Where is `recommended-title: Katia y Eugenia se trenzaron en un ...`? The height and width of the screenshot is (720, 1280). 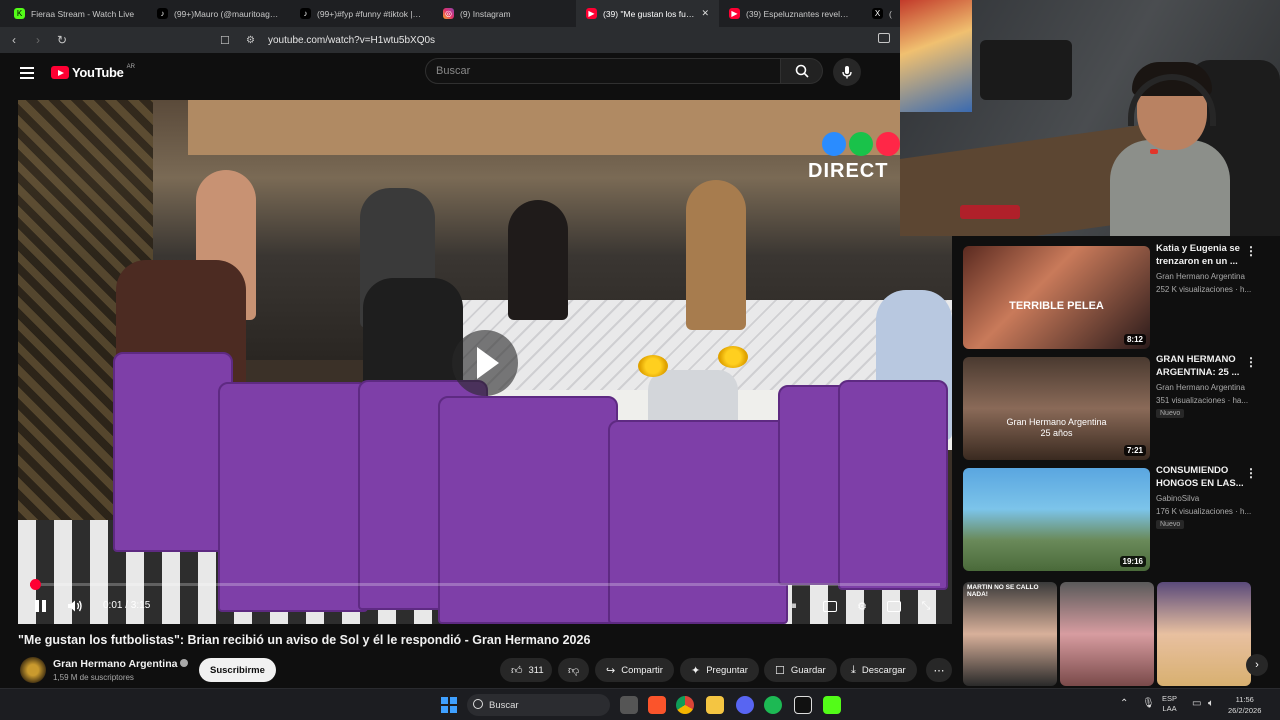
recommended-title: Katia y Eugenia se trenzaron en un ... is located at coordinates (1202, 255).